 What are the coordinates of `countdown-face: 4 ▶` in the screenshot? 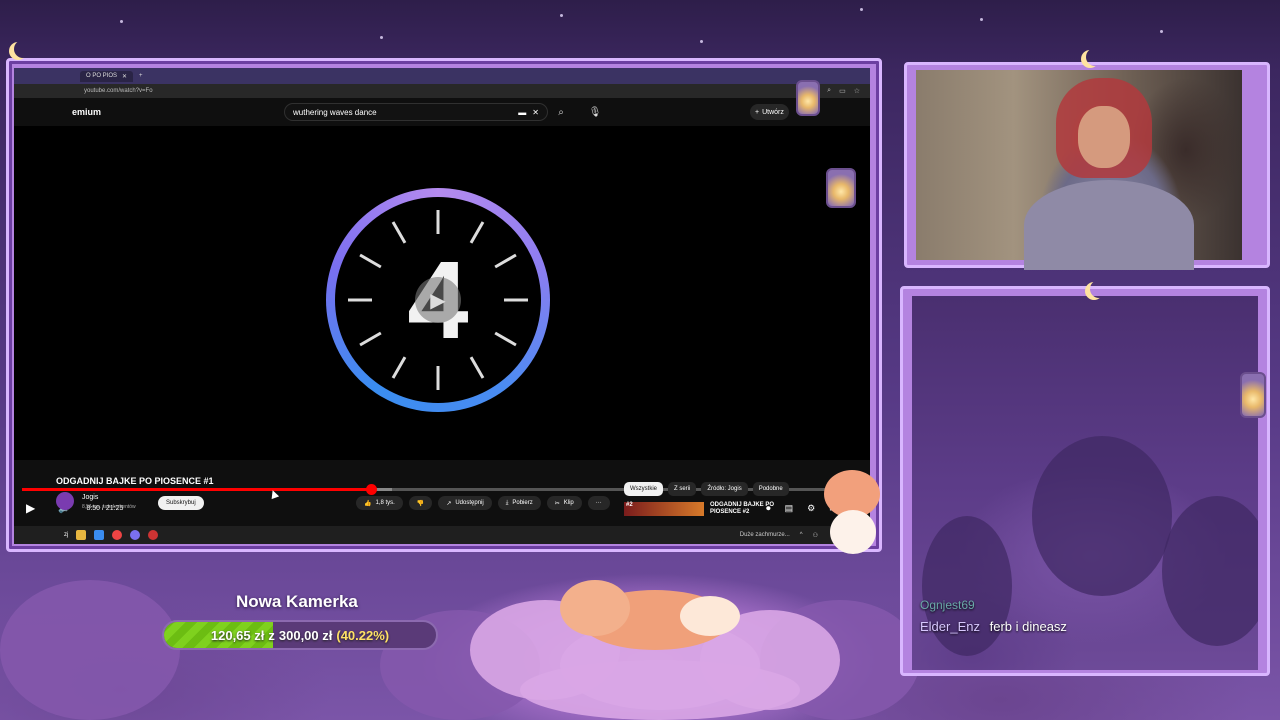 It's located at (438, 300).